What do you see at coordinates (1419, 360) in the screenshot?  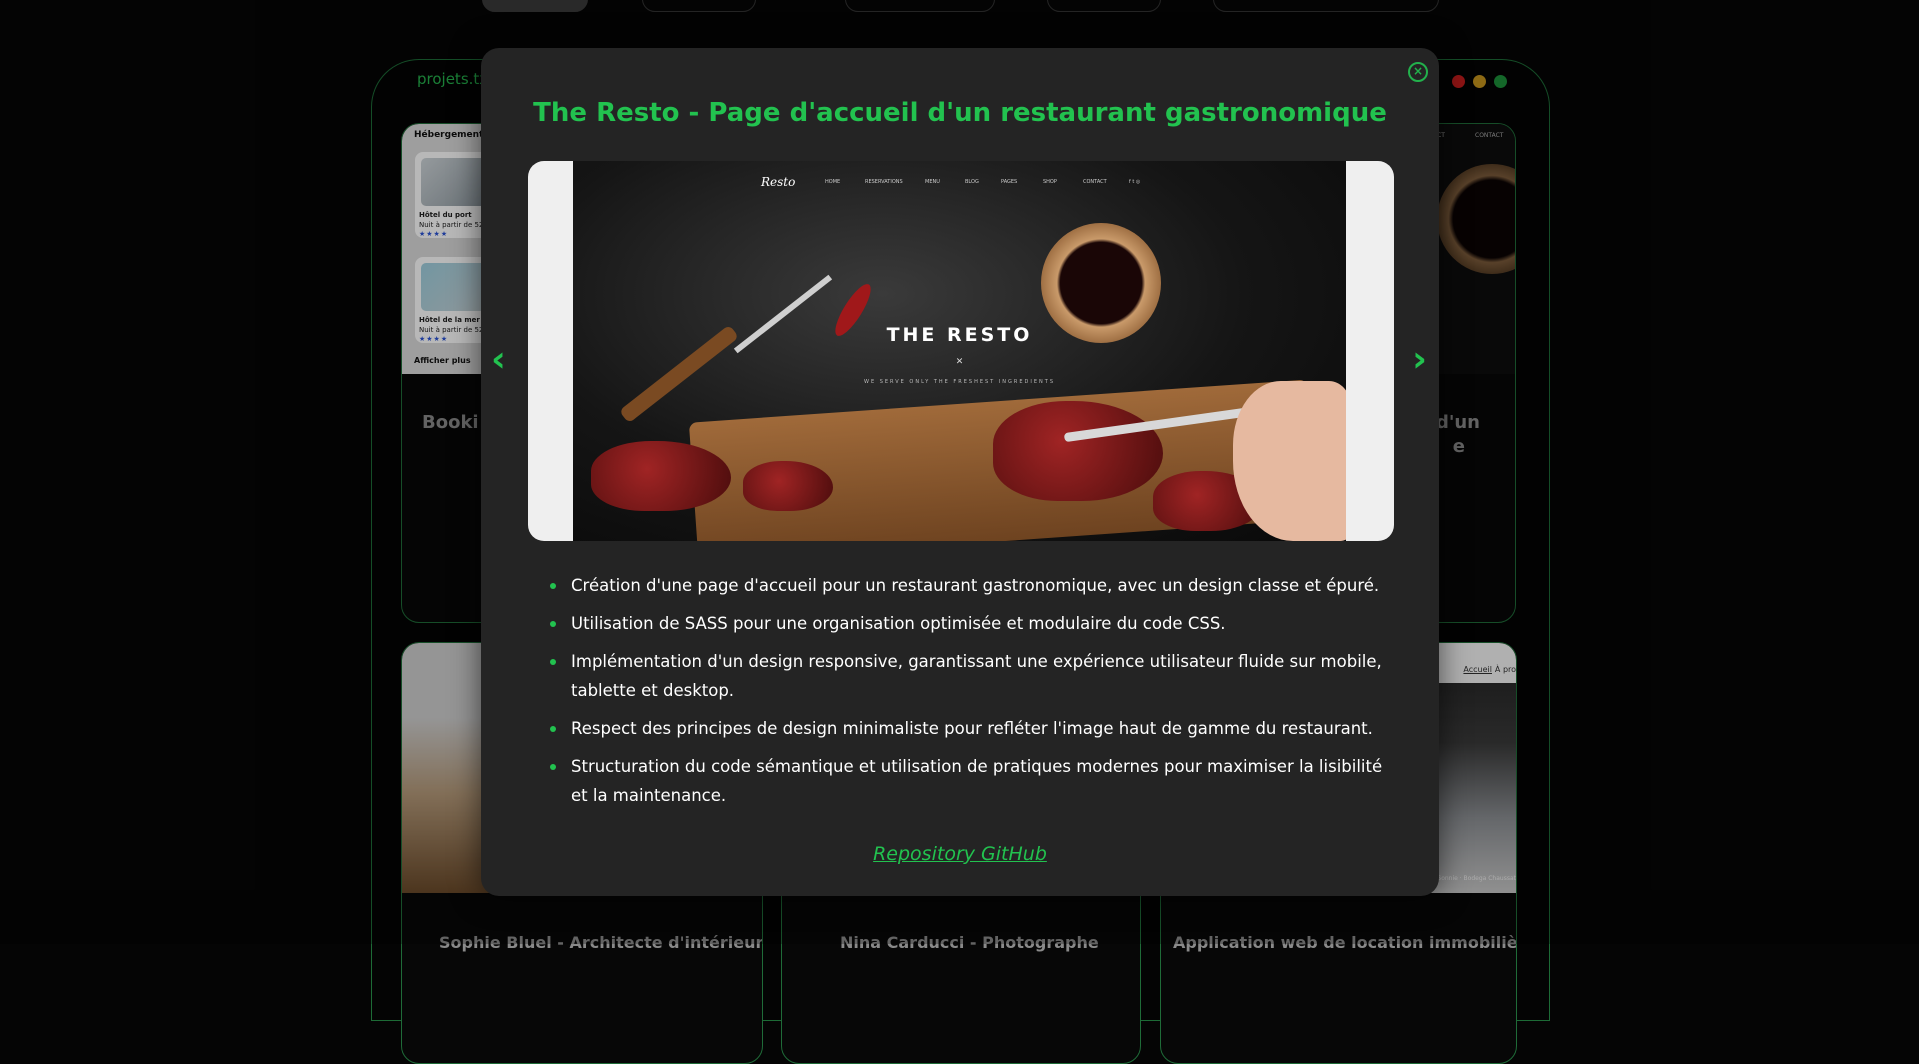 I see `chevron-right-icon: ›` at bounding box center [1419, 360].